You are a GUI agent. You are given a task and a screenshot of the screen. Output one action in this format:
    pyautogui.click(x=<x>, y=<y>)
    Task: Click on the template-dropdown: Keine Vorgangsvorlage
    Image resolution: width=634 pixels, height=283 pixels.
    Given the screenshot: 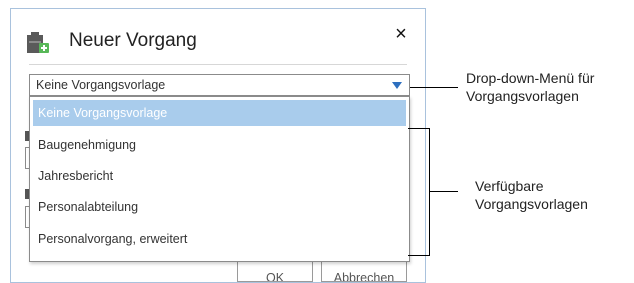 What is the action you would take?
    pyautogui.click(x=219, y=85)
    